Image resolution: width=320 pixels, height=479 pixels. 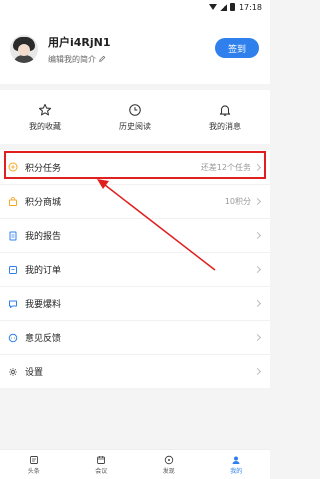 I want to click on menu-value: 10积分, so click(x=237, y=201).